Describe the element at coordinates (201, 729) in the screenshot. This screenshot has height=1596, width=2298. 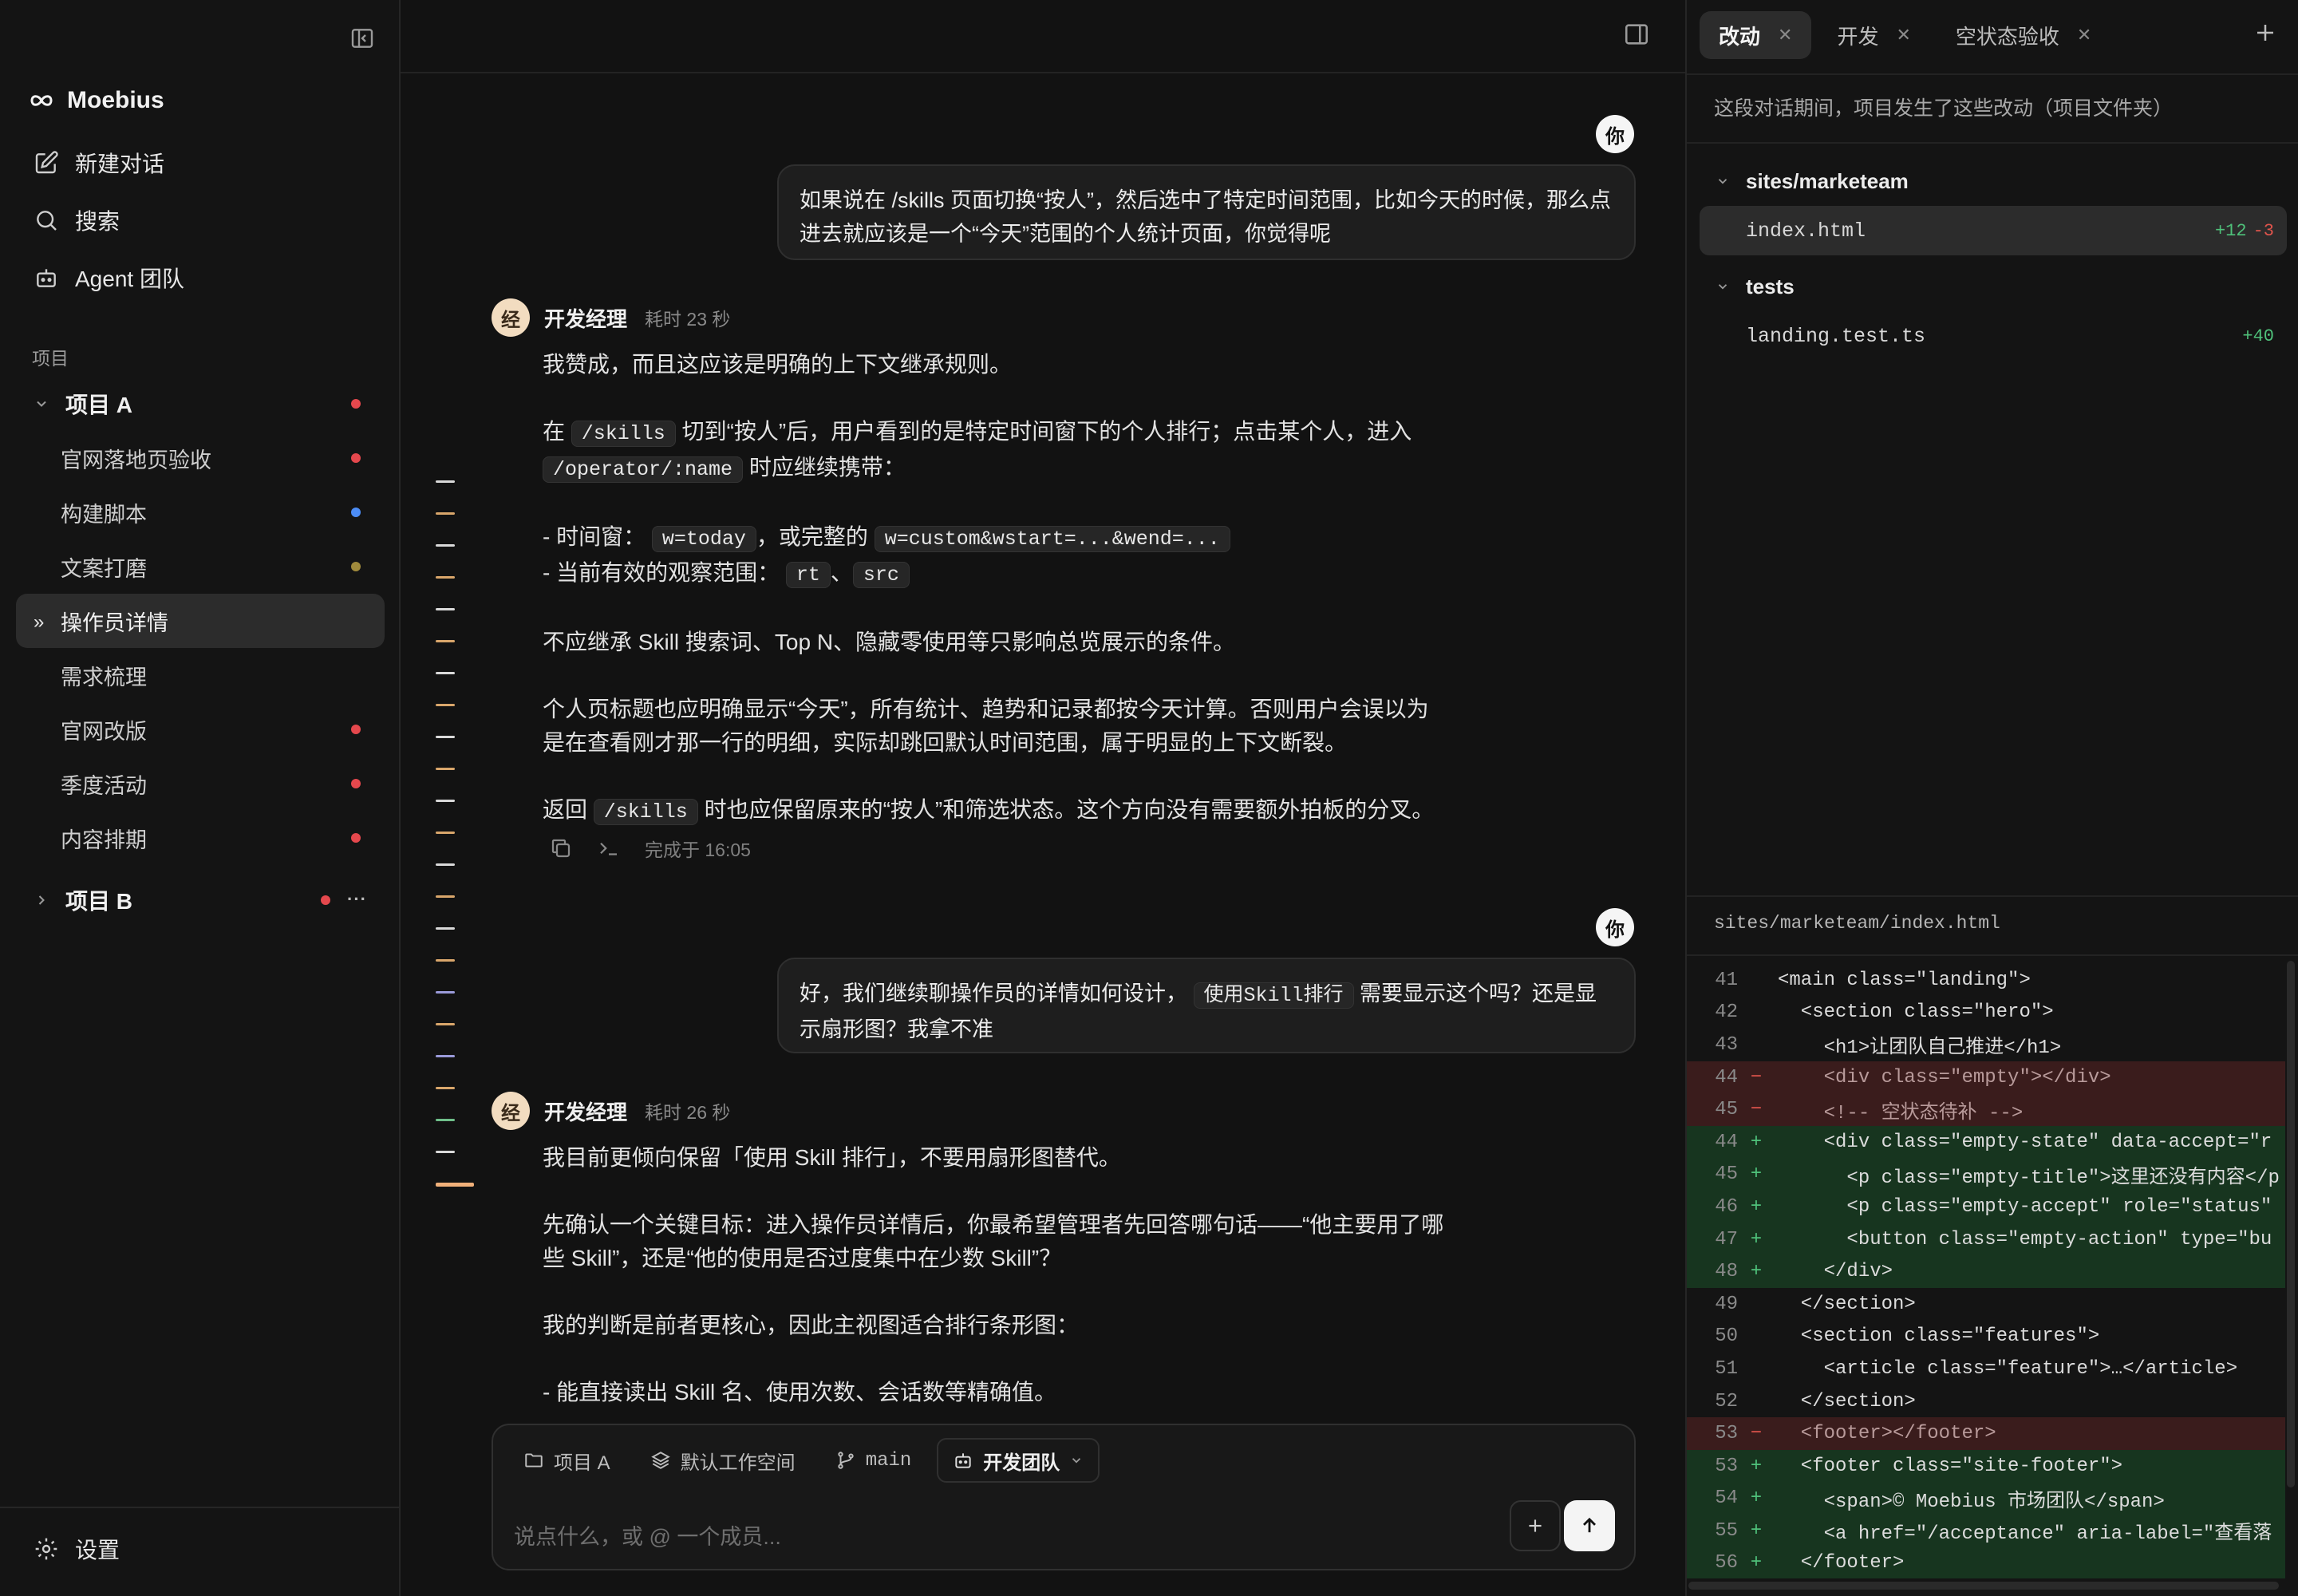
I see `sidebar-item-project-chat: 官网改版` at that location.